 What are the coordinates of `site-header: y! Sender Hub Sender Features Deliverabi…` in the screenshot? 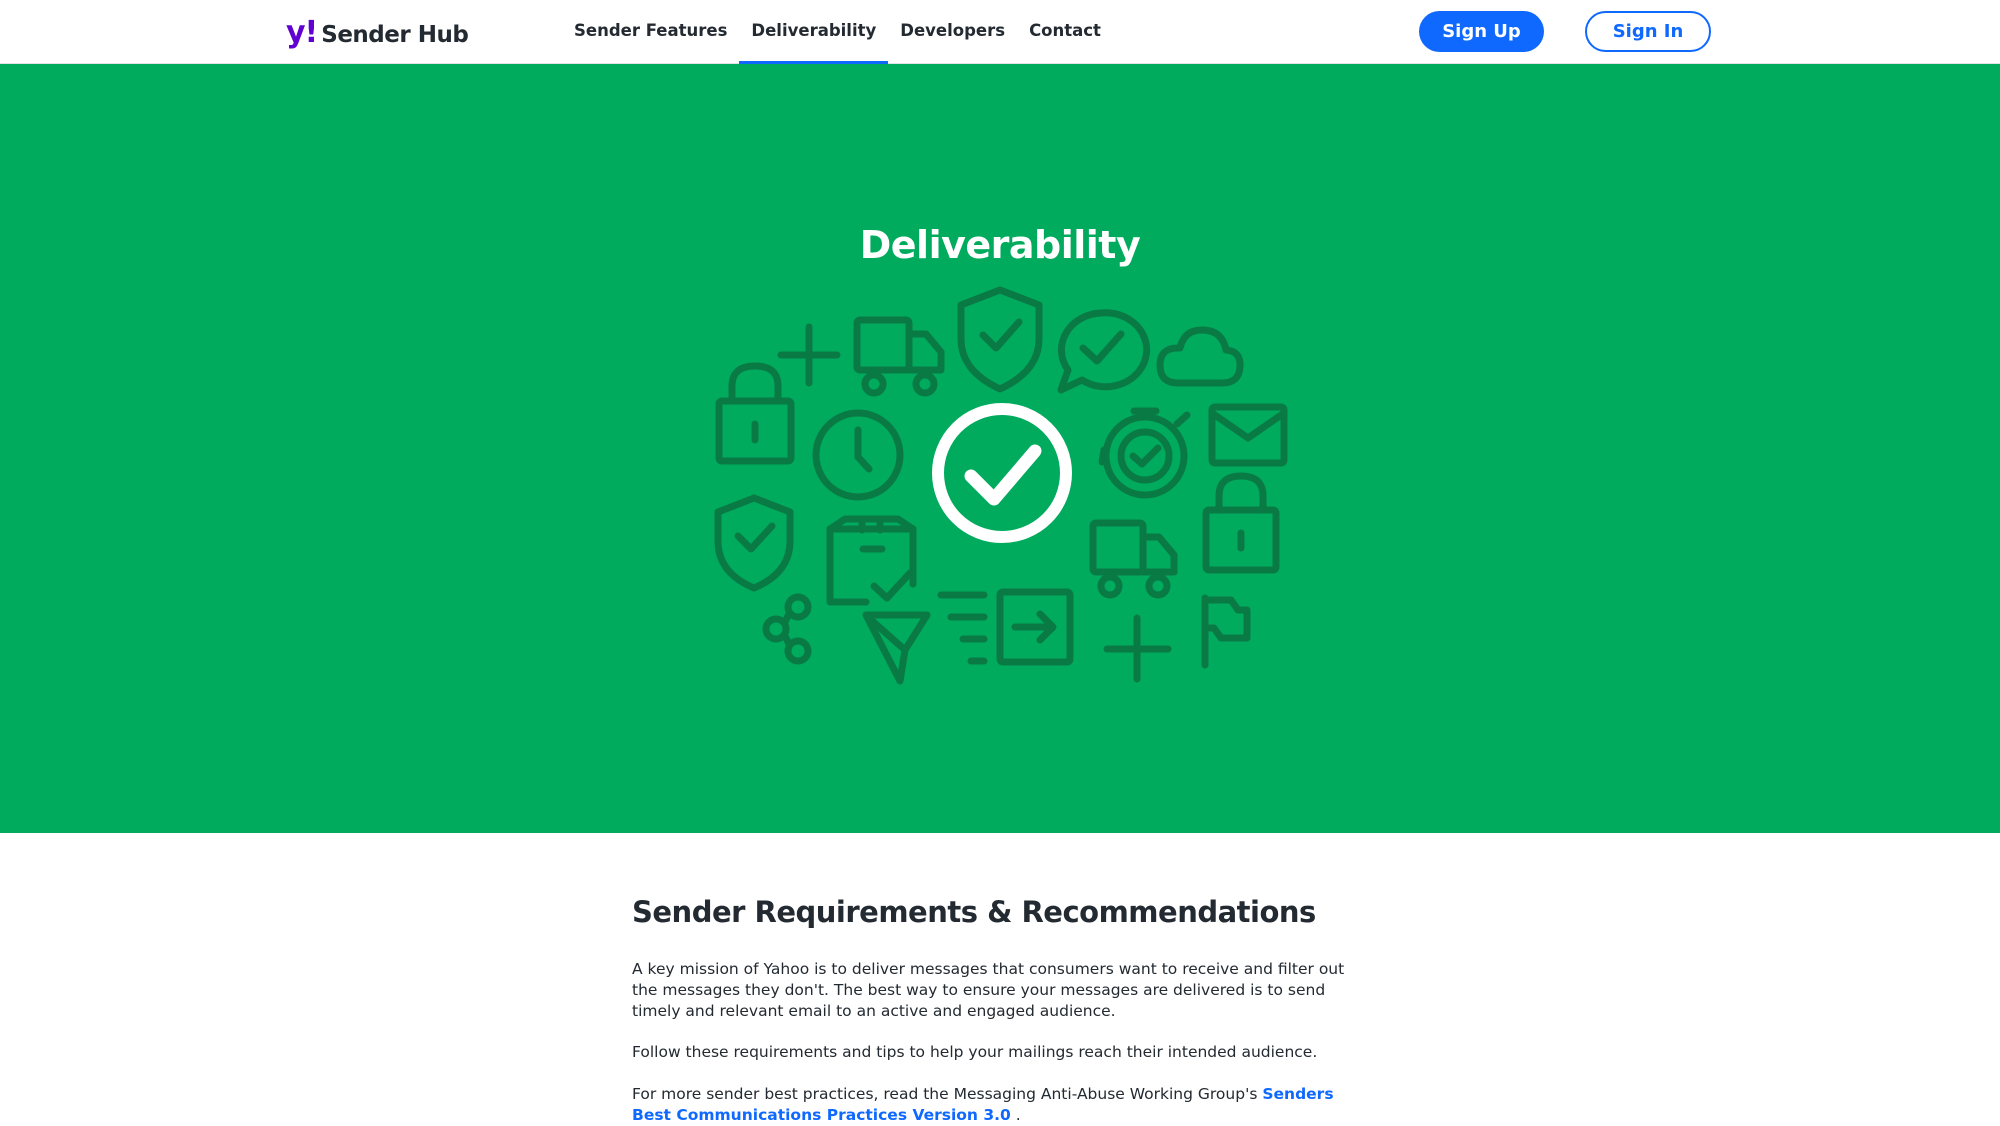 It's located at (1000, 32).